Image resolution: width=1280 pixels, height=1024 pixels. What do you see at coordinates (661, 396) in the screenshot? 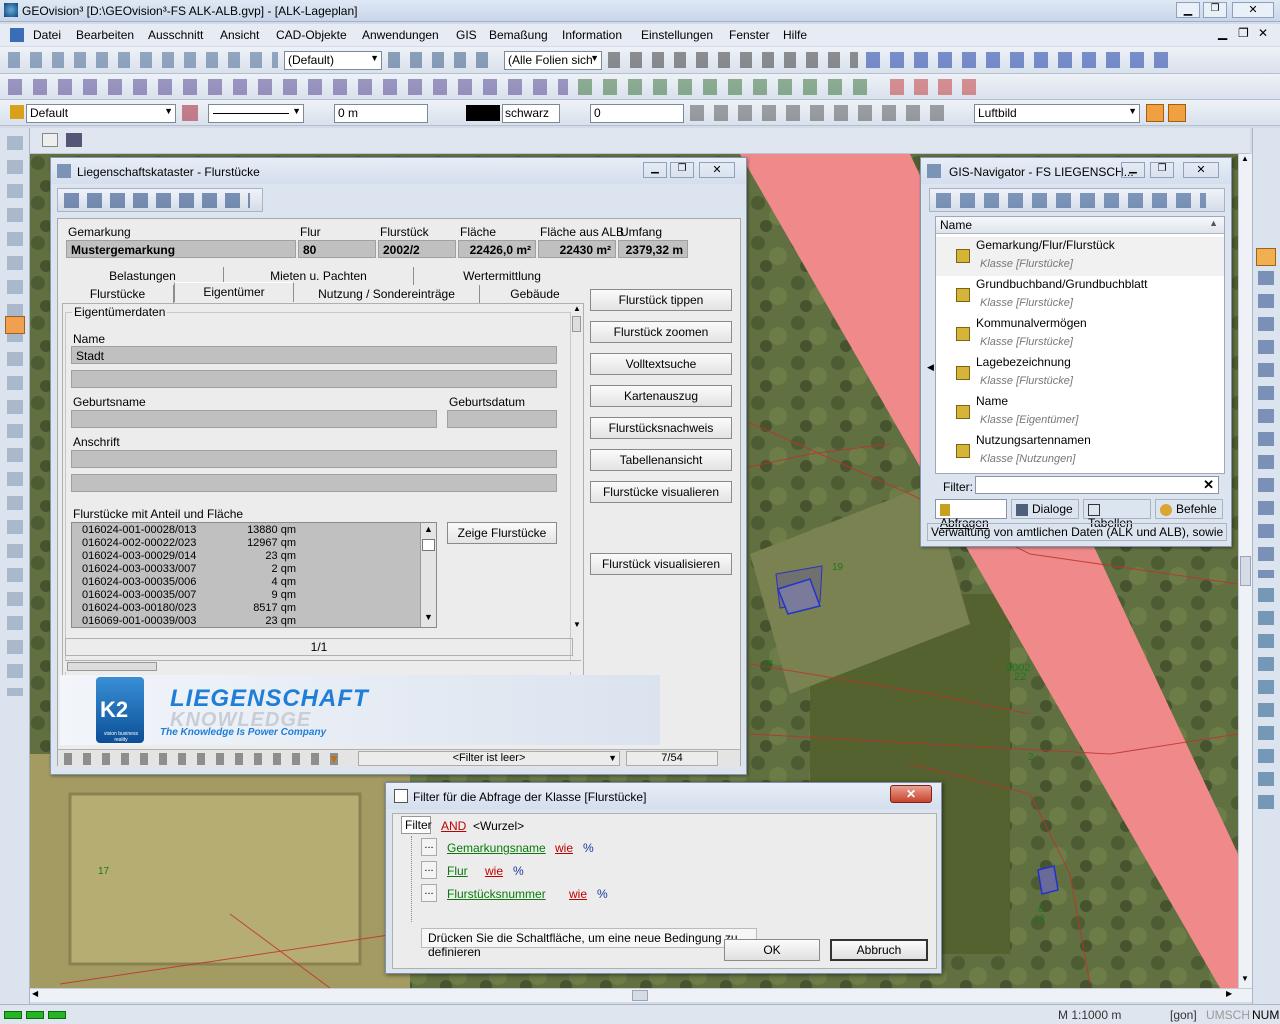
I see `kartenauszug-button: Kartenauszug` at bounding box center [661, 396].